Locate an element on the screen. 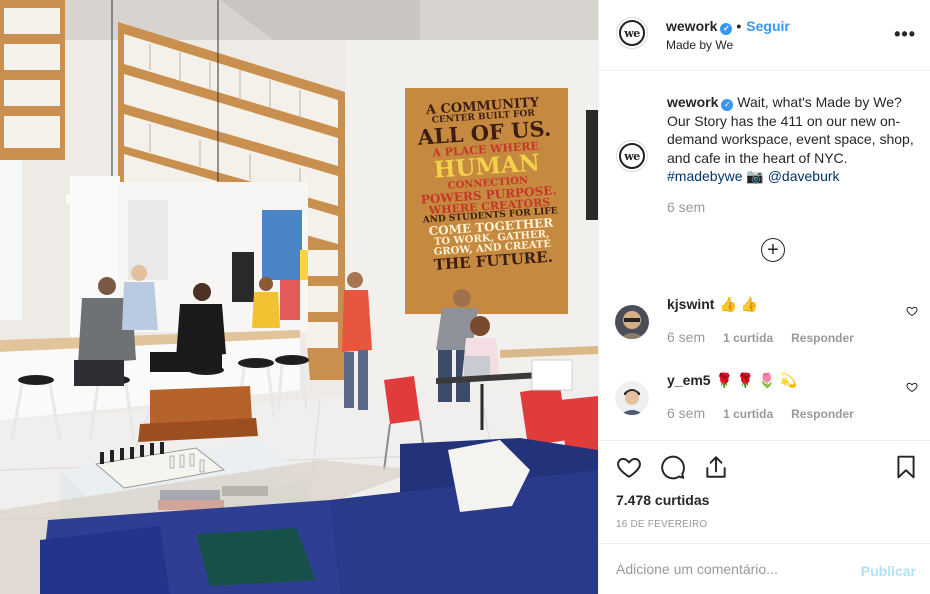 This screenshot has width=930, height=594. avatar: we is located at coordinates (632, 33).